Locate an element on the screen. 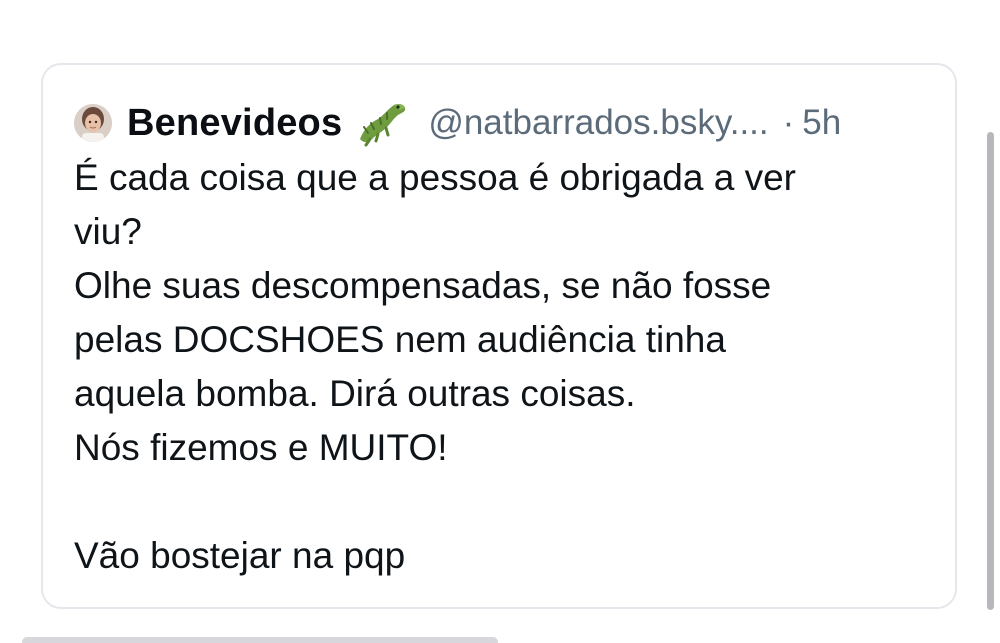 This screenshot has height=643, width=1000. author-avatar is located at coordinates (93, 123).